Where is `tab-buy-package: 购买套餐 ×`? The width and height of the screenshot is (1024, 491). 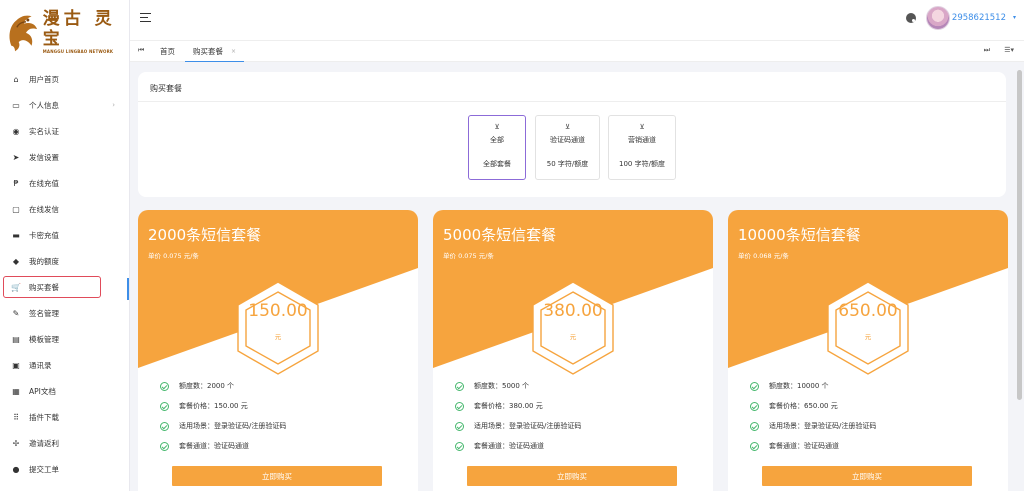 tab-buy-package: 购买套餐 × is located at coordinates (215, 51).